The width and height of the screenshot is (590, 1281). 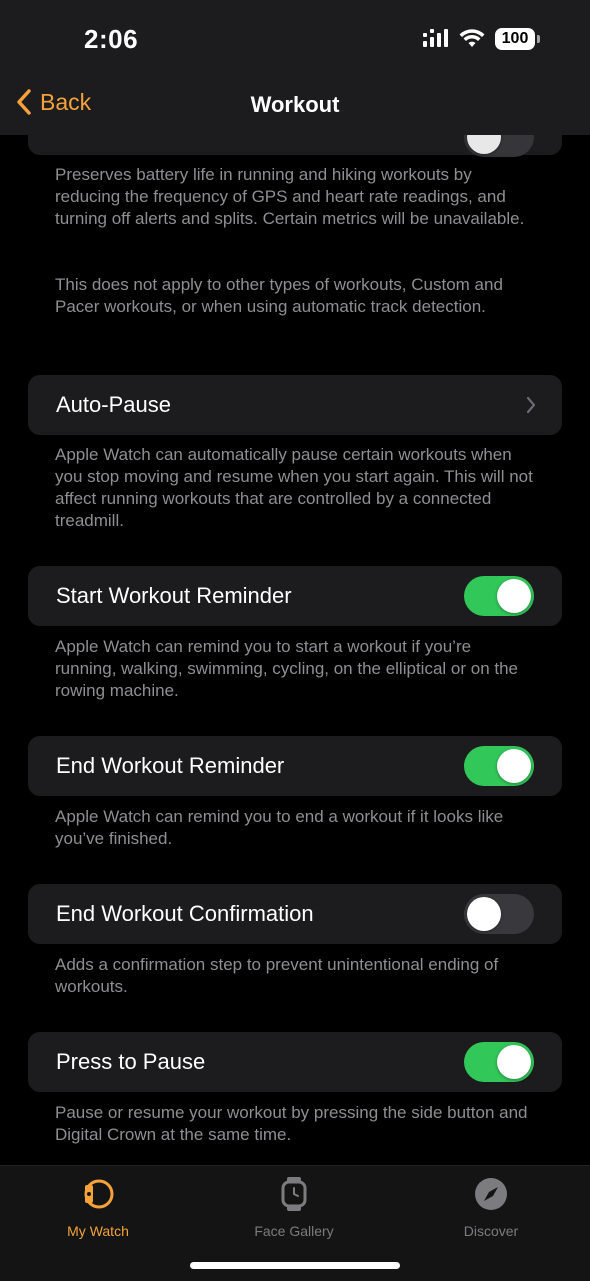 I want to click on compass-icon, so click(x=491, y=1194).